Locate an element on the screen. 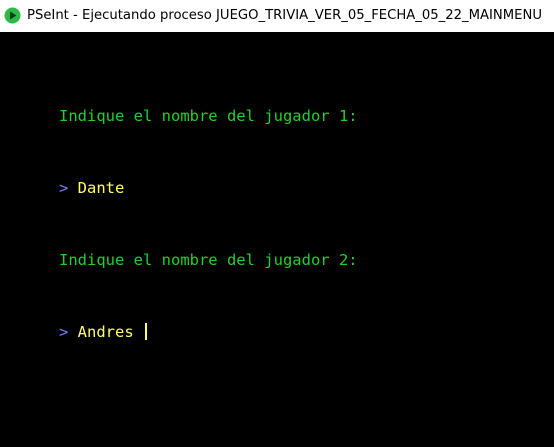 This screenshot has width=554, height=447. pseint-app-icon is located at coordinates (12, 15).